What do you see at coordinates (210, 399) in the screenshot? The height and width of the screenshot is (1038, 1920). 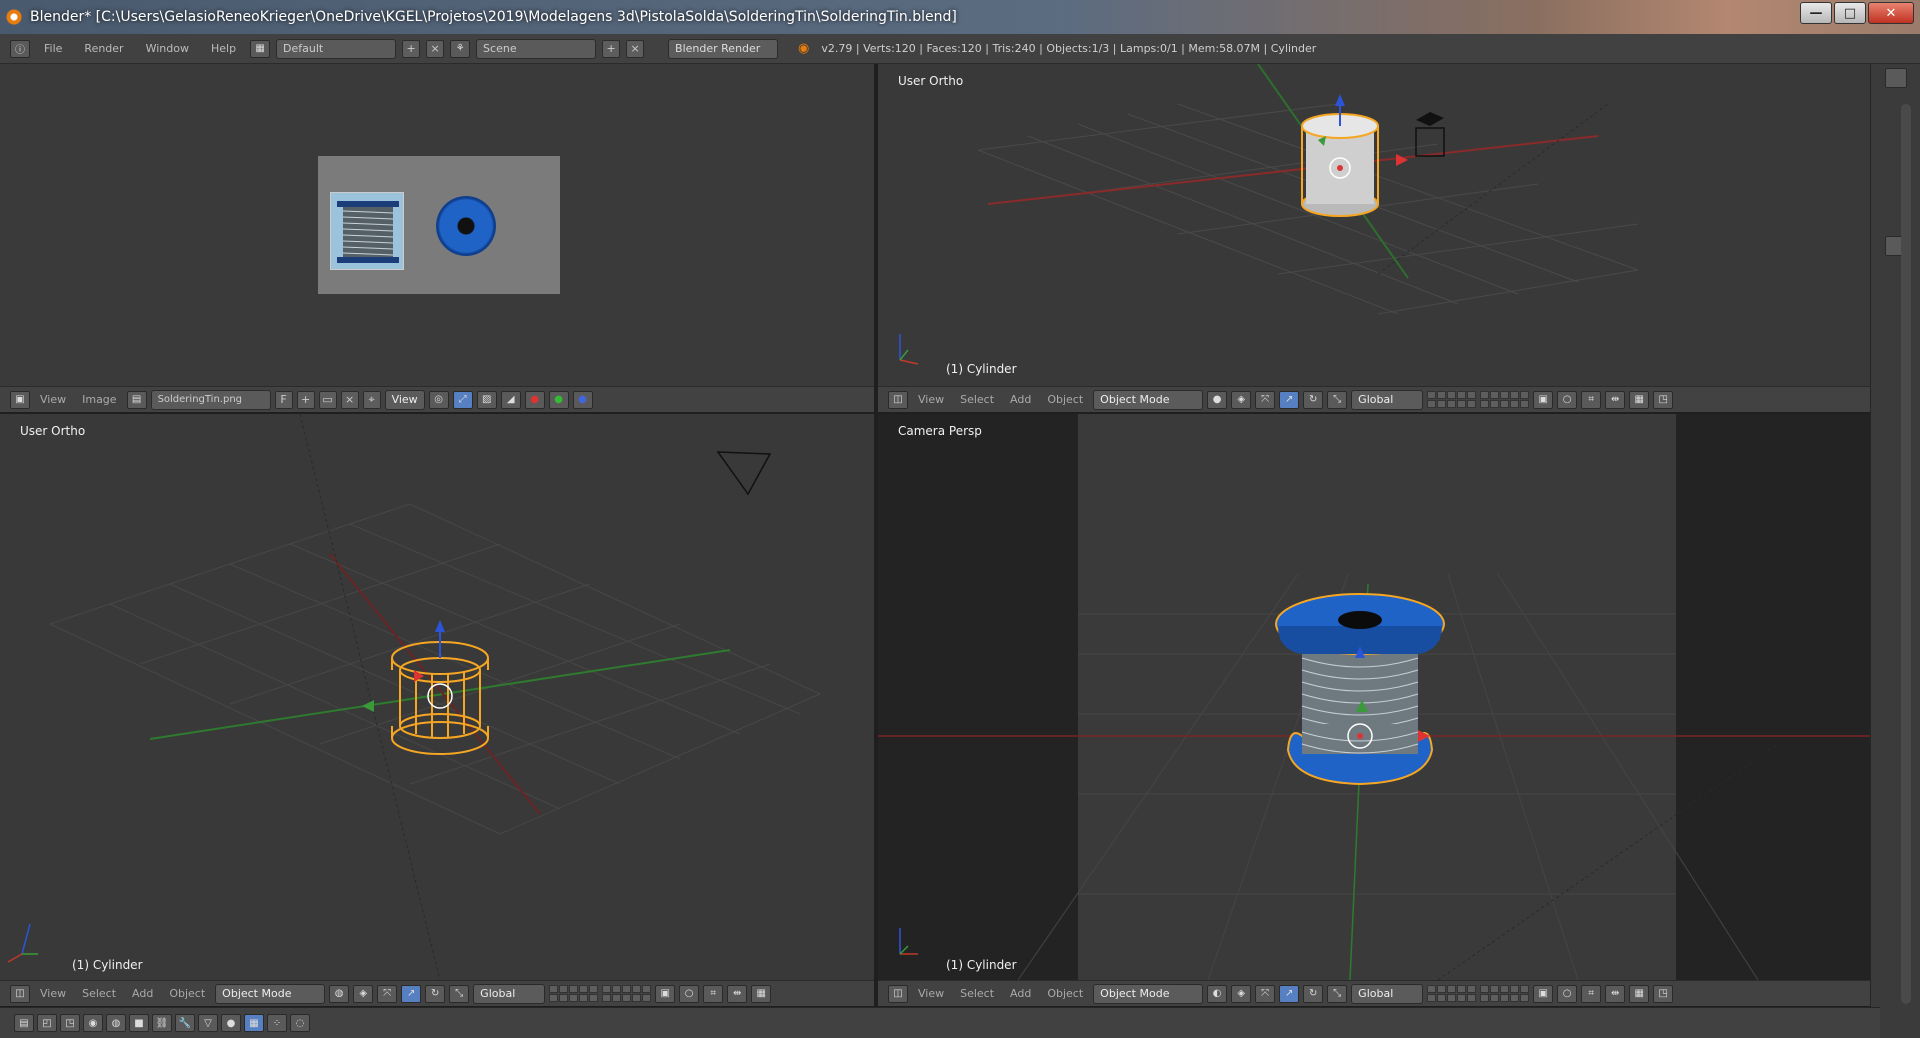 I see `image-name-field: SolderingTin.png` at bounding box center [210, 399].